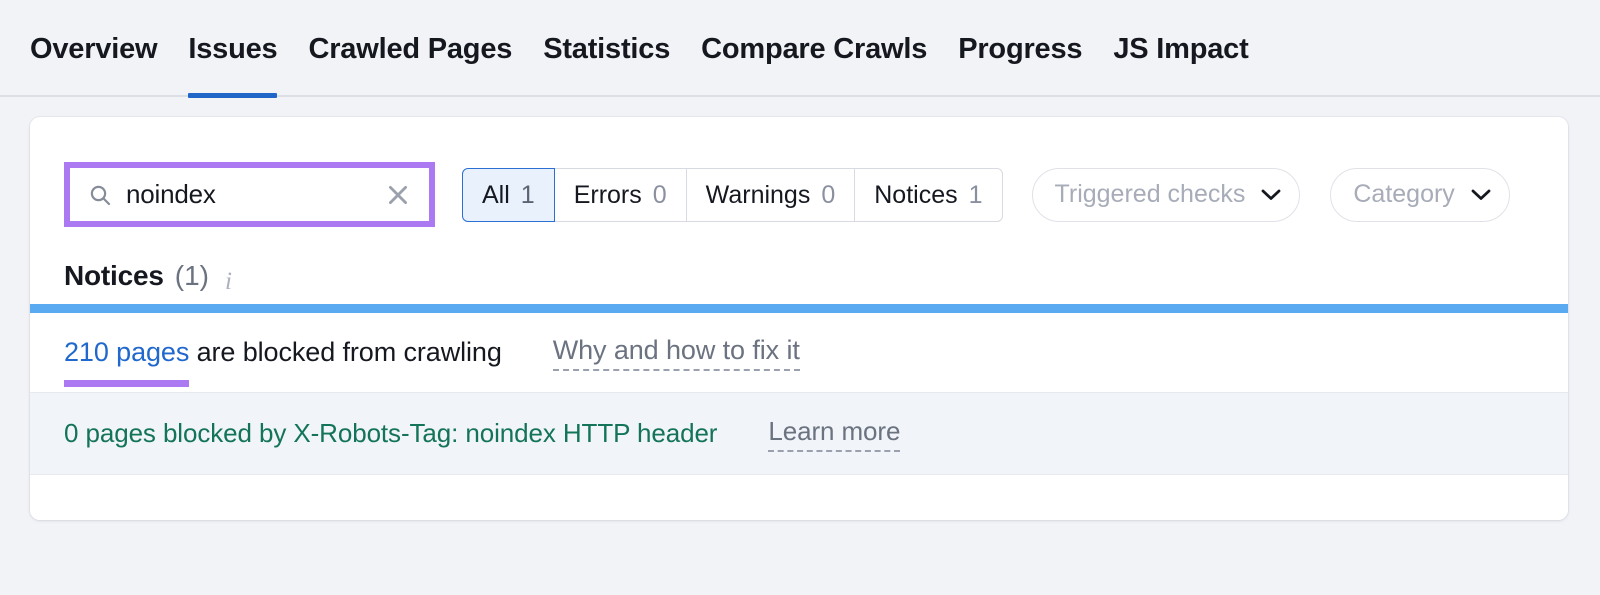 This screenshot has width=1600, height=595. I want to click on tab-label: JS Impact, so click(1181, 49).